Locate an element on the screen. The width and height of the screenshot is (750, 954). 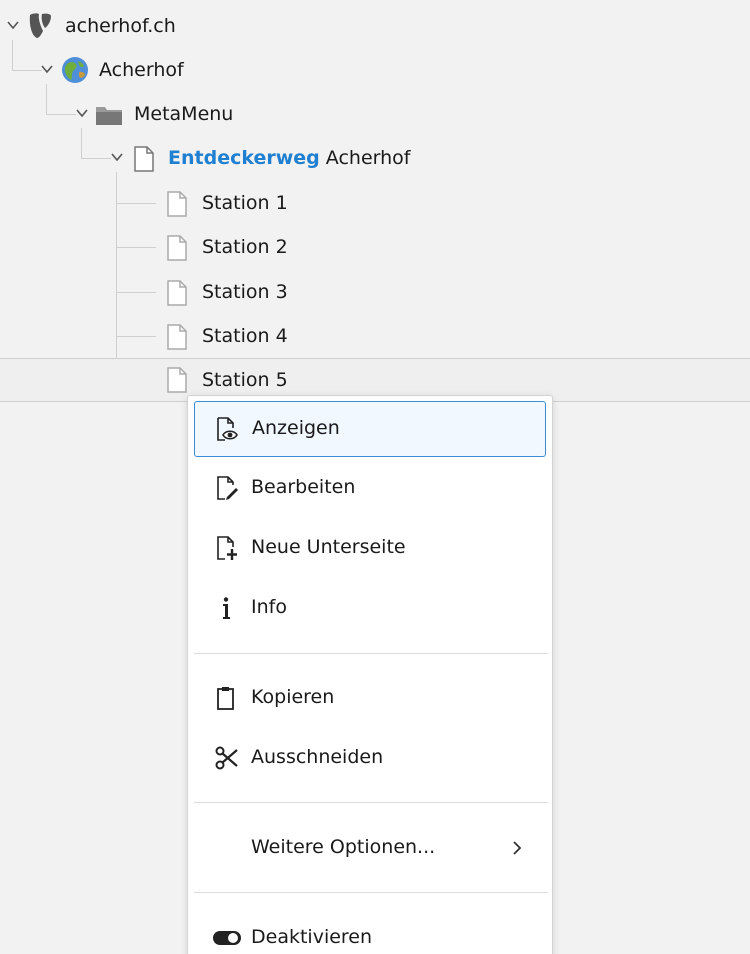
menu-item-edit: Bearbeiten is located at coordinates (370, 488).